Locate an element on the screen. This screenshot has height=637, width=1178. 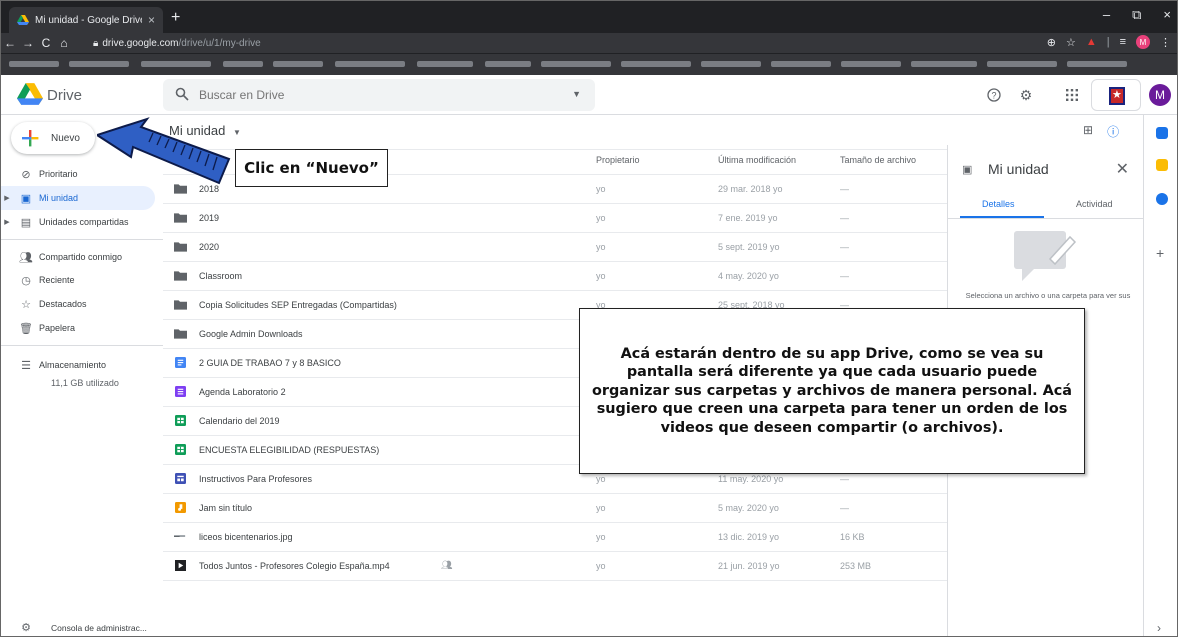
keep-icon is located at coordinates (1162, 165).